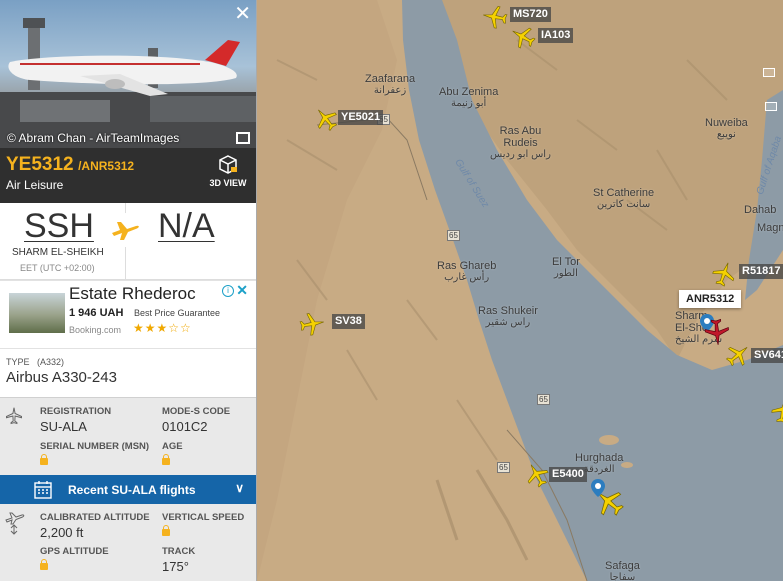 This screenshot has height=581, width=783. Describe the element at coordinates (51, 362) in the screenshot. I see `type-code: (A332)` at that location.